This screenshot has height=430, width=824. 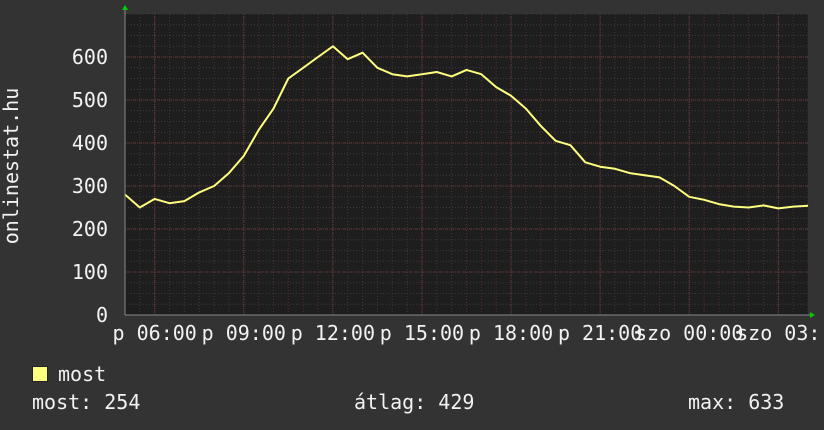 I want to click on x-tick-label: szo 00:00, so click(x=689, y=333).